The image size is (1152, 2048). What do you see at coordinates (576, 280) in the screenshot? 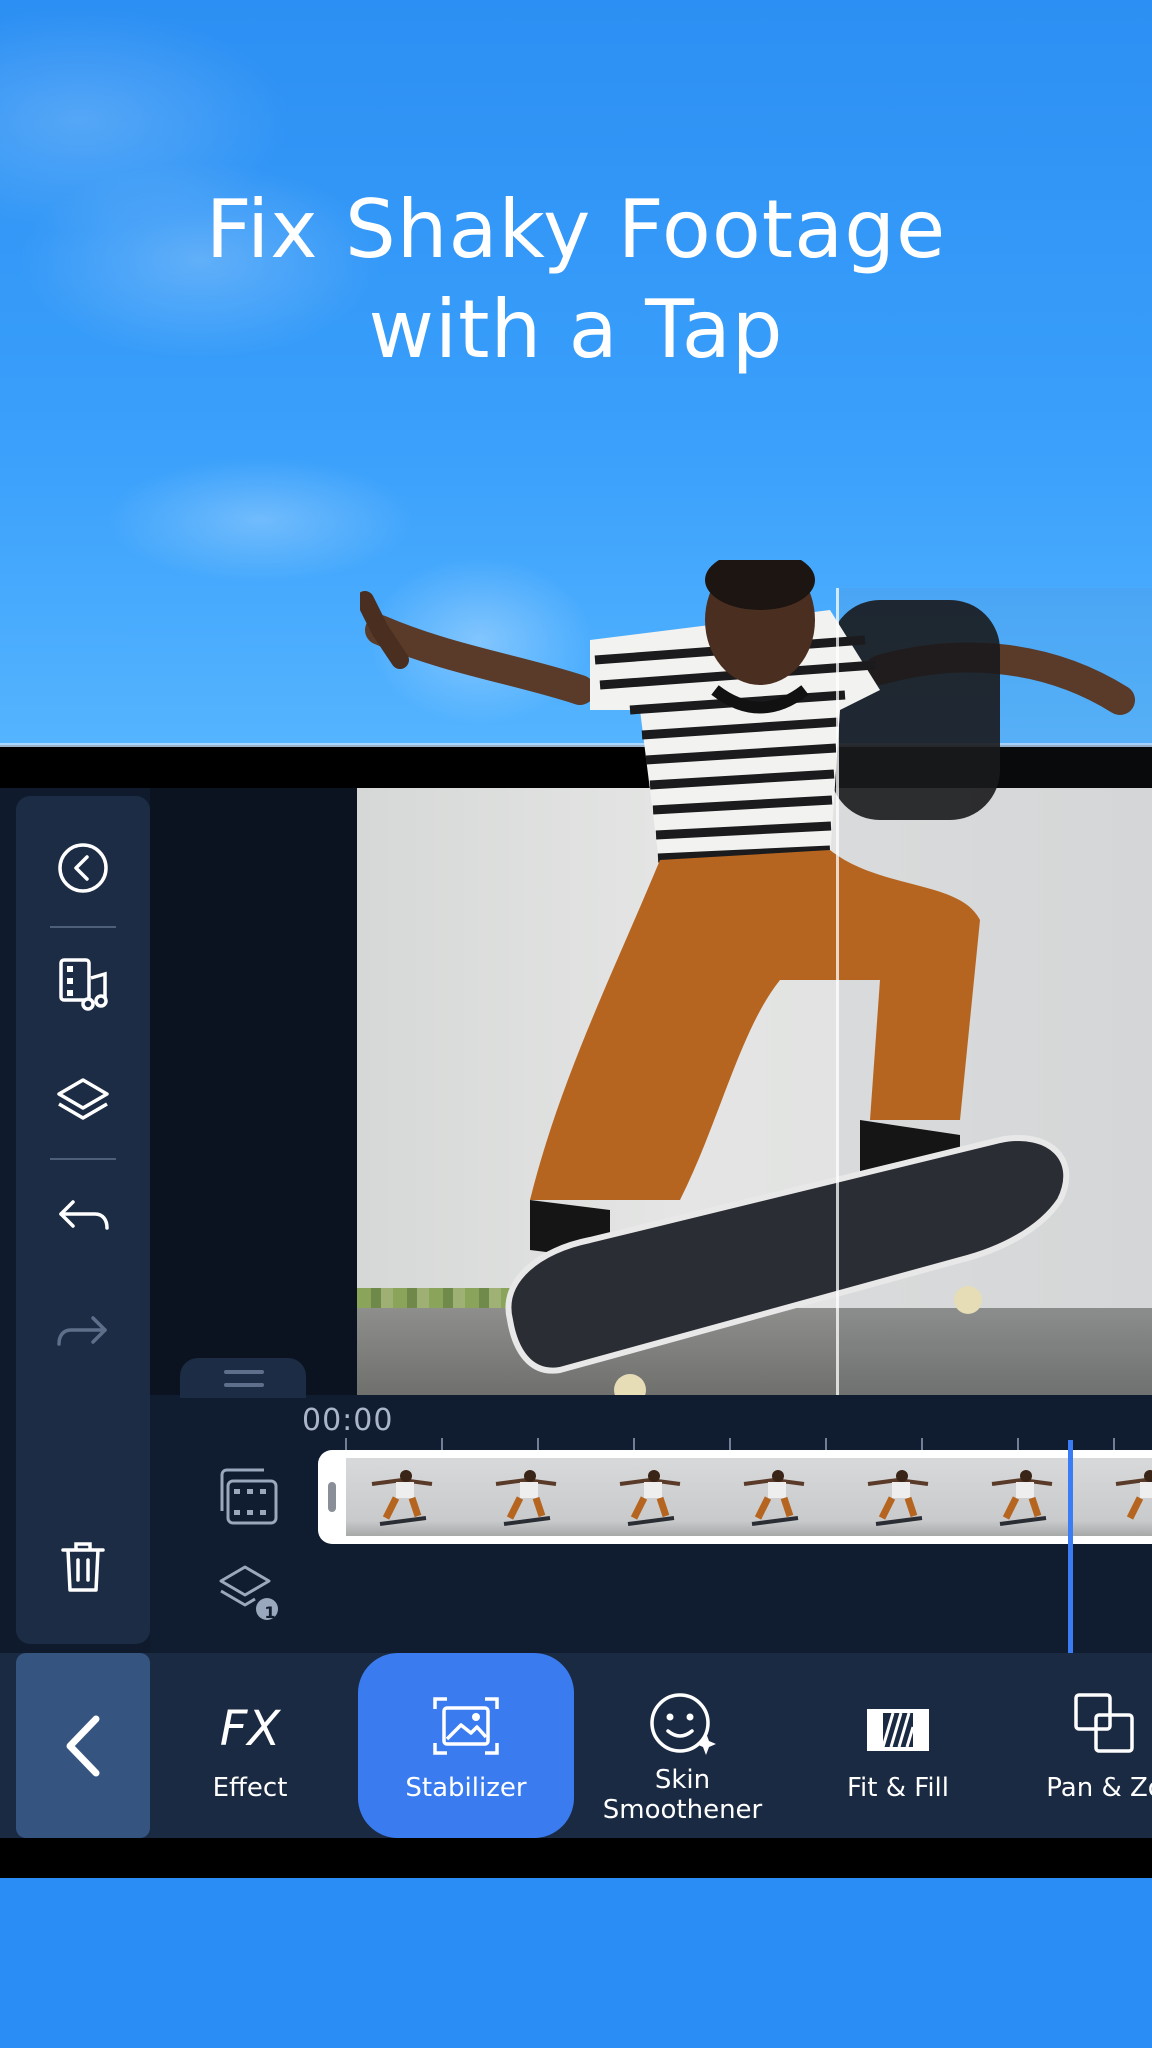
I see `headline: Fix Shaky Footage with a Tap` at bounding box center [576, 280].